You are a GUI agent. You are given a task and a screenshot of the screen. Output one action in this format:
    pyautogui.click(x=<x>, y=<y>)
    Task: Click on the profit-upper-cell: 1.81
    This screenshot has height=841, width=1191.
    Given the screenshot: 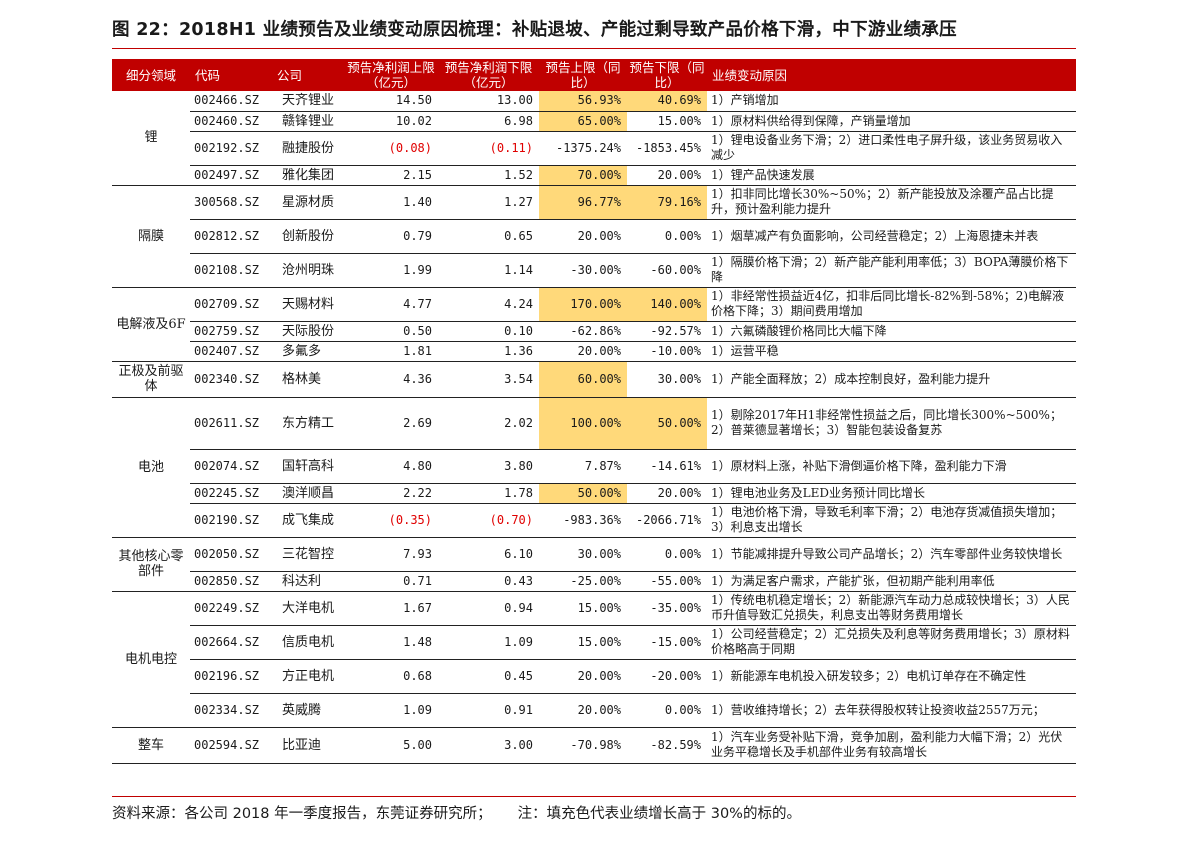 What is the action you would take?
    pyautogui.click(x=391, y=351)
    